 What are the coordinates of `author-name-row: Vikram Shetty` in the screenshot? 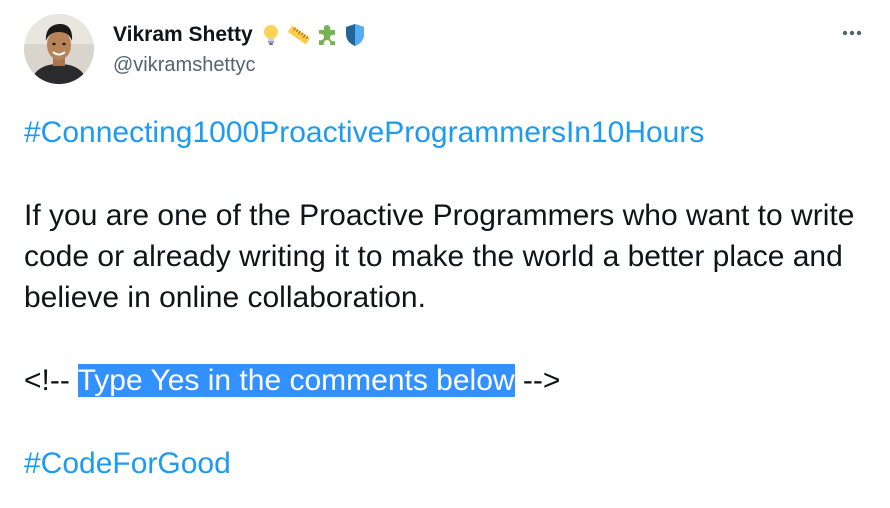 It's located at (241, 35).